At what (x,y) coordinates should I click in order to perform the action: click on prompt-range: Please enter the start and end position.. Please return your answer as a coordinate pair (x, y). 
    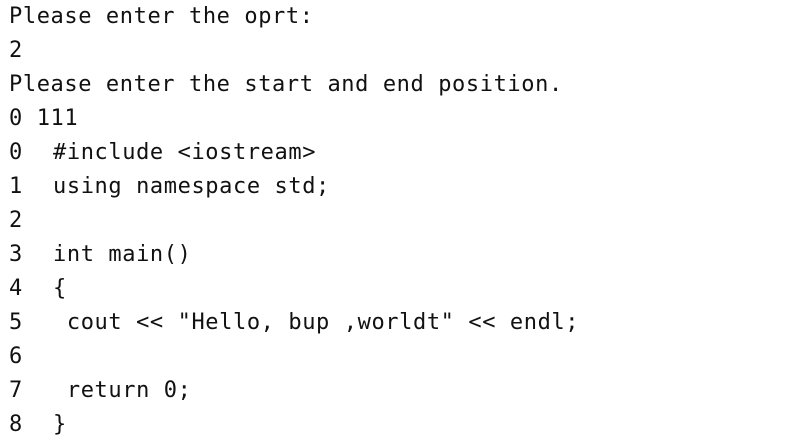
    Looking at the image, I should click on (286, 84).